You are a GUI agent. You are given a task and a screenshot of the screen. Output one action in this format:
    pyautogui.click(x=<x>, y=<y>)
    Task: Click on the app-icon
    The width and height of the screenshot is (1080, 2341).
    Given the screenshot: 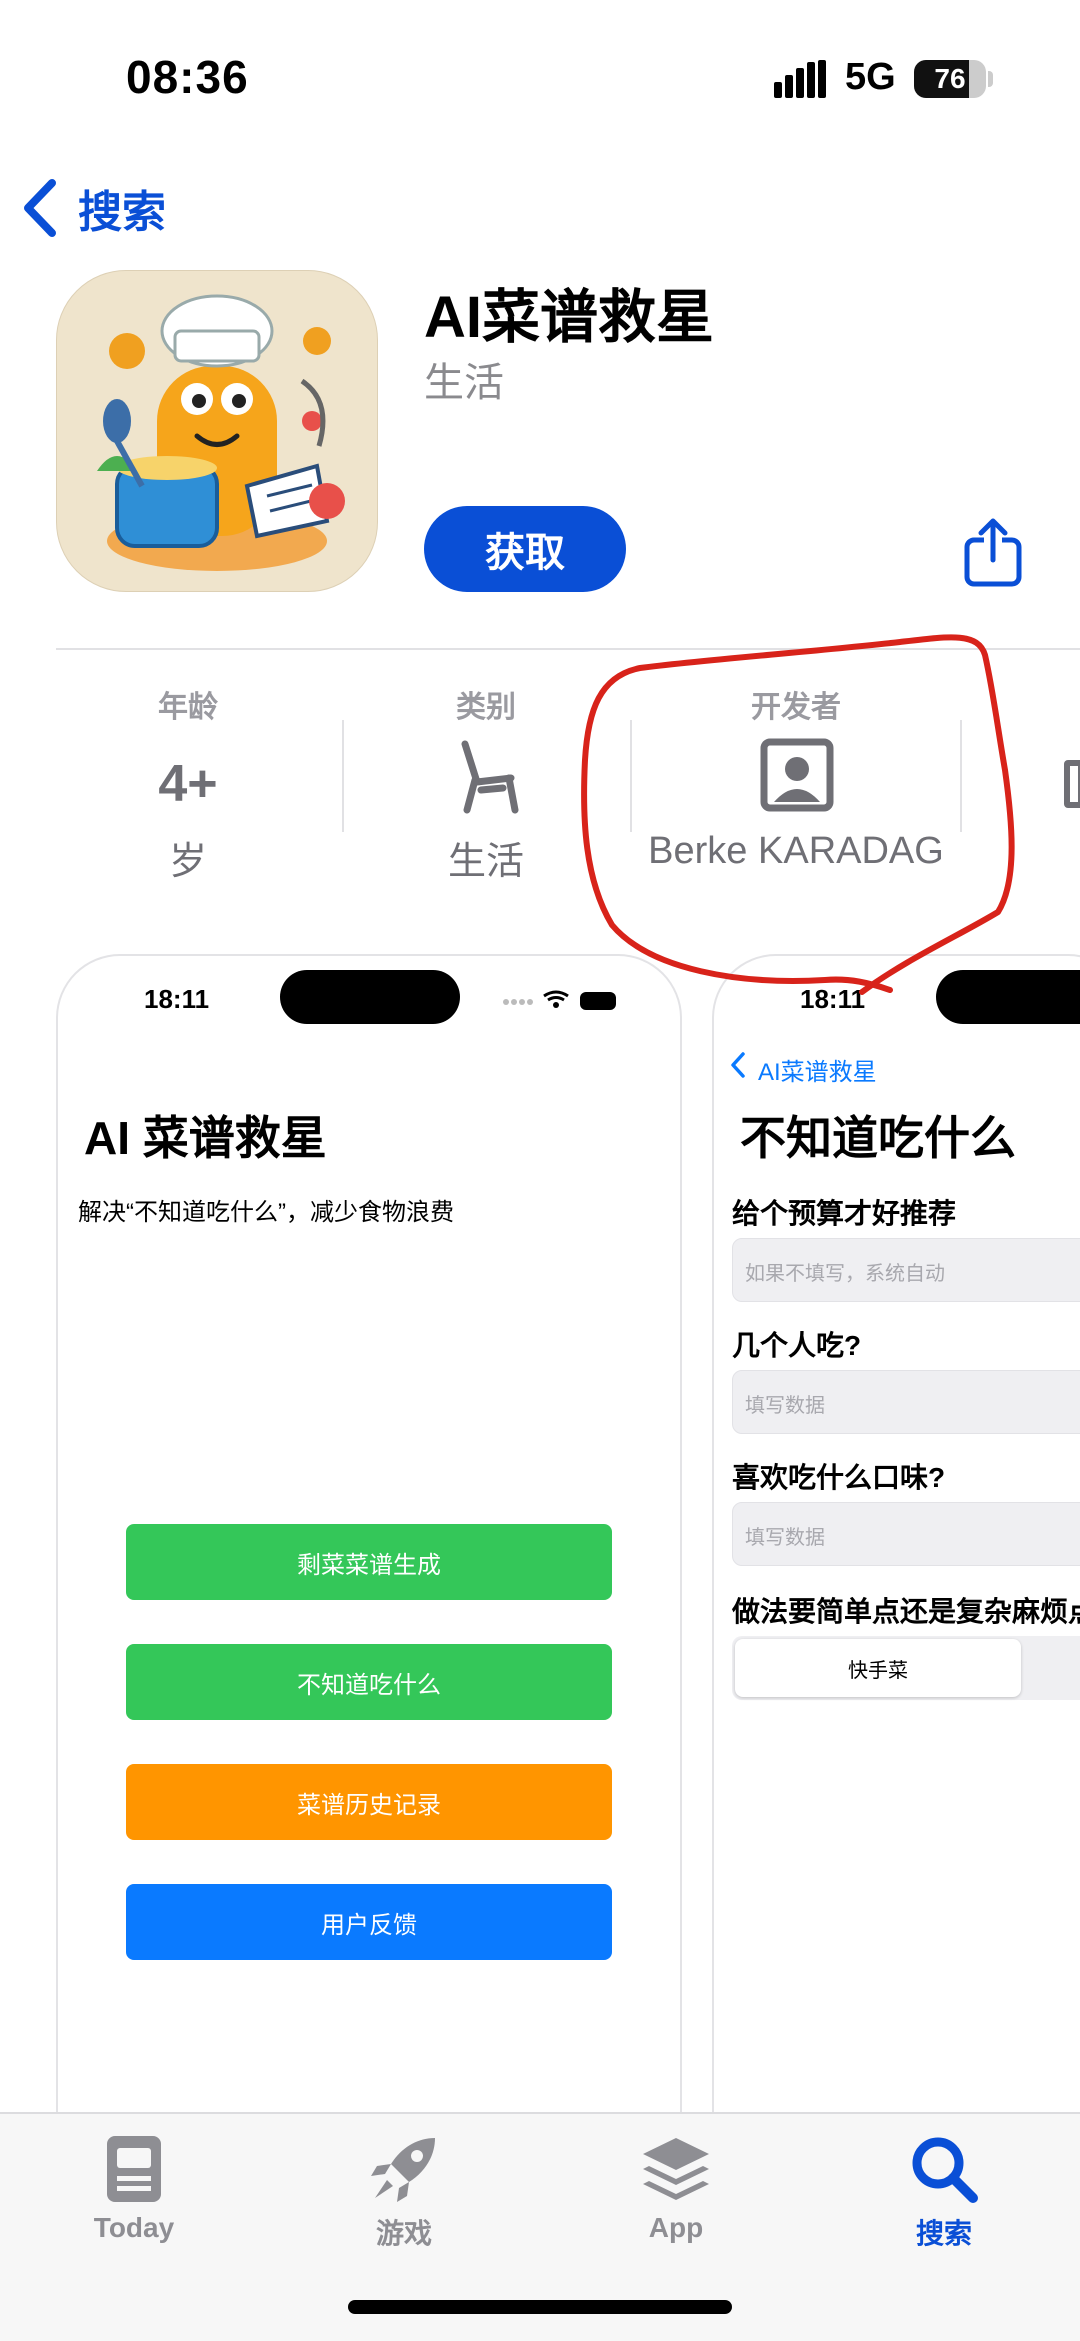 What is the action you would take?
    pyautogui.click(x=217, y=431)
    